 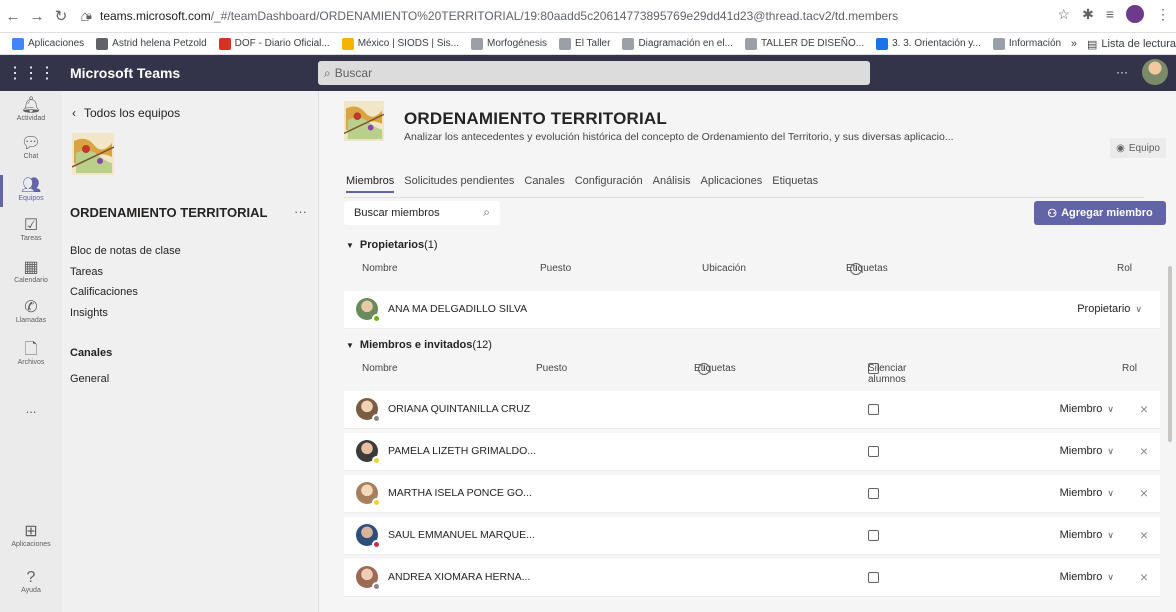 I want to click on table-row: ANA MA DELGADILLO SILVA Propietario ∨, so click(x=752, y=310).